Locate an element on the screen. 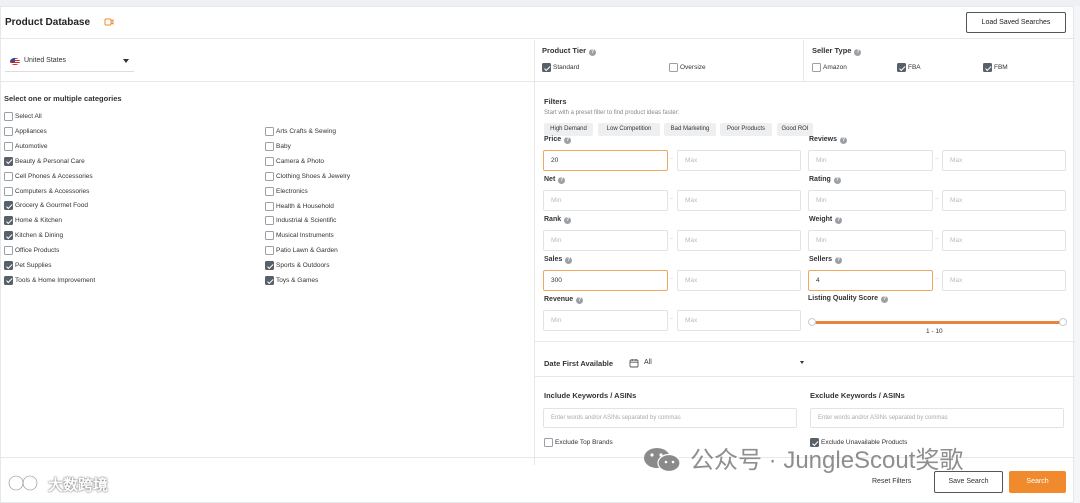  checkbox-label: Sports & Outdoors is located at coordinates (303, 266).